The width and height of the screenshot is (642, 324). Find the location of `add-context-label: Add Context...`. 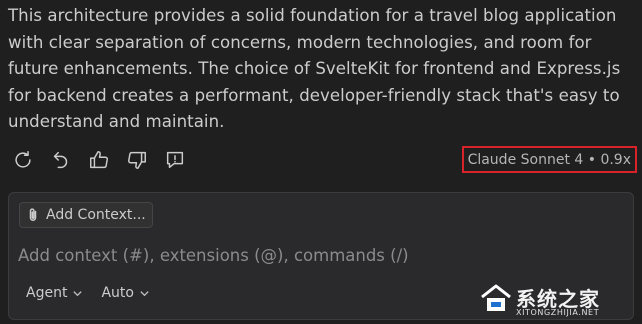

add-context-label: Add Context... is located at coordinates (96, 215).